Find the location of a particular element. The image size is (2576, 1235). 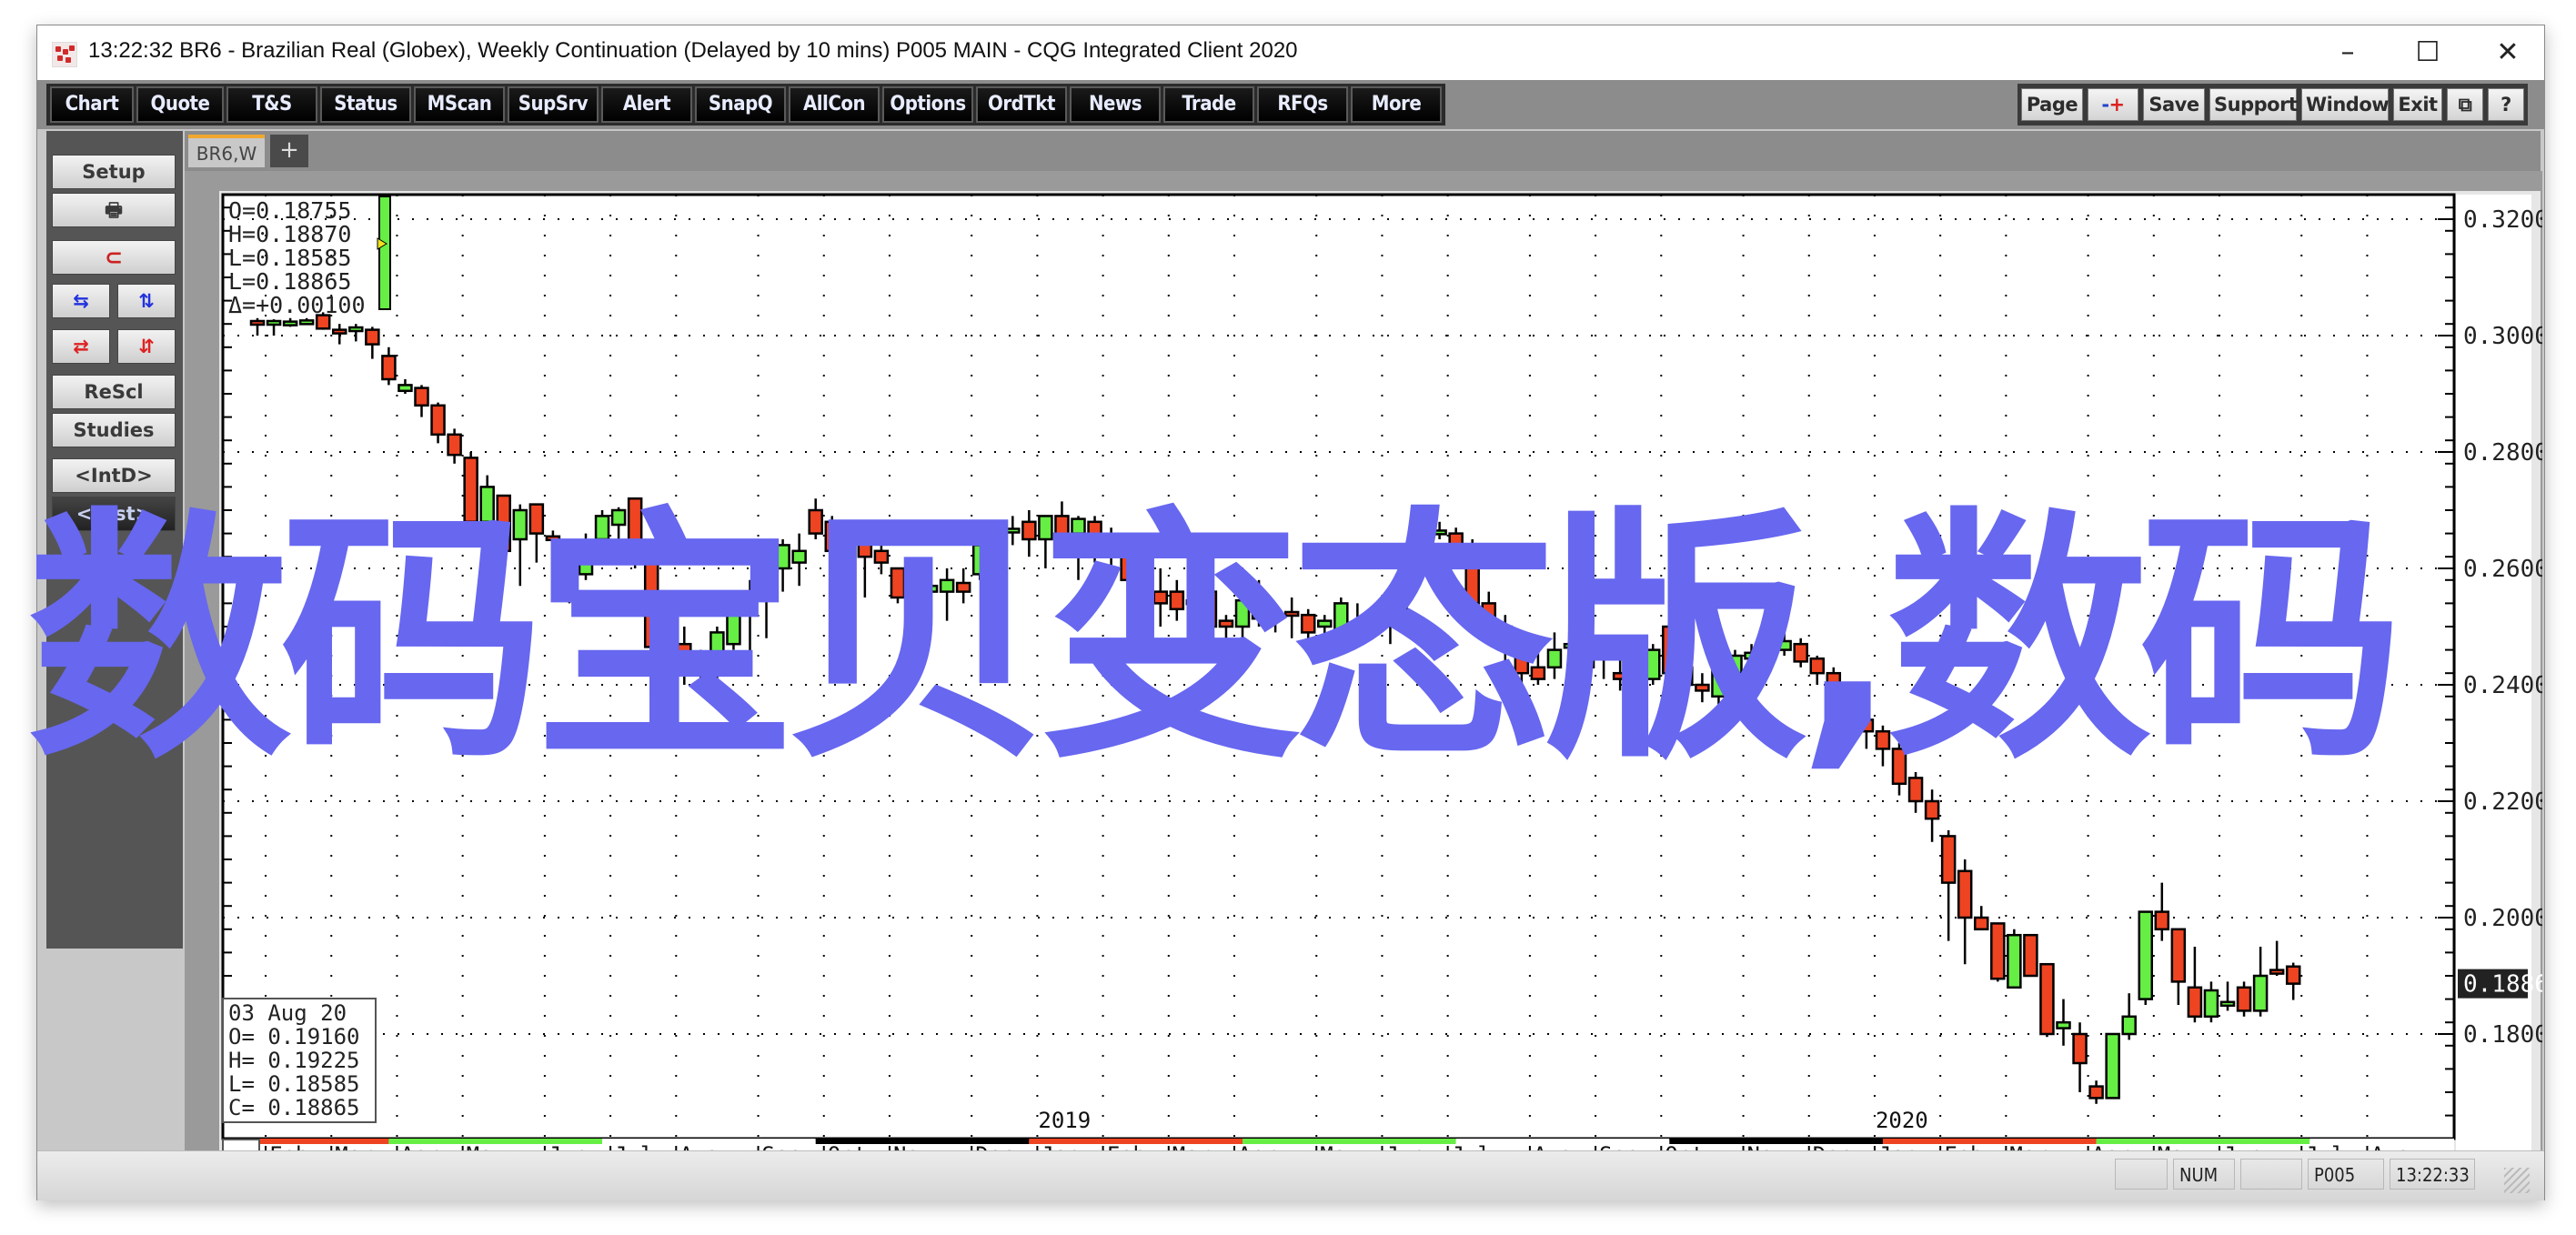

expand-horizontal-button: ⇄ is located at coordinates (81, 346).